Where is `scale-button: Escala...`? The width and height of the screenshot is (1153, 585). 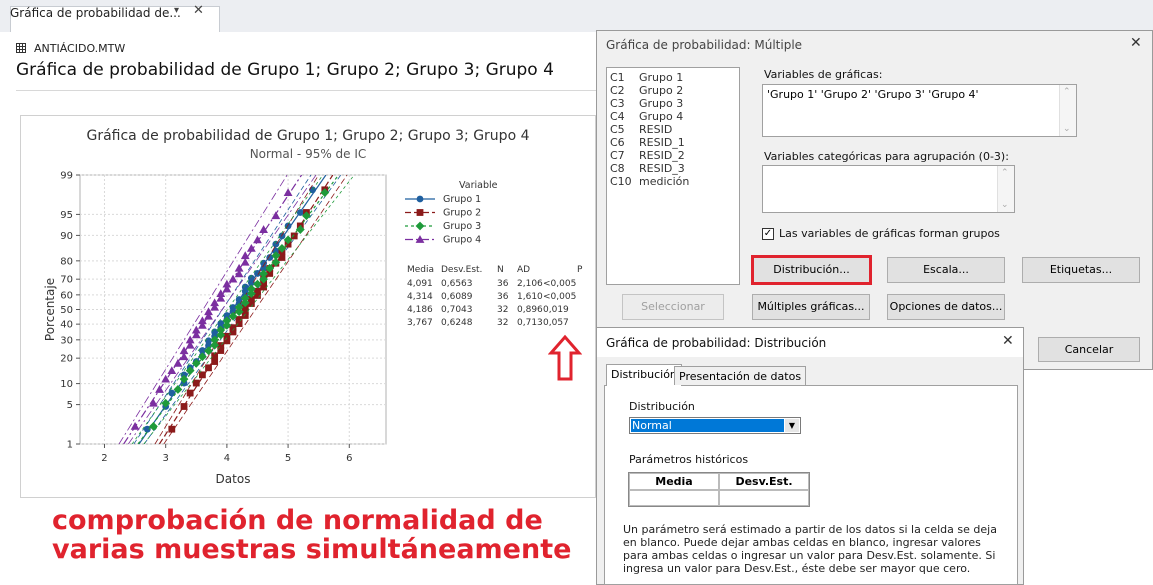
scale-button: Escala... is located at coordinates (946, 270).